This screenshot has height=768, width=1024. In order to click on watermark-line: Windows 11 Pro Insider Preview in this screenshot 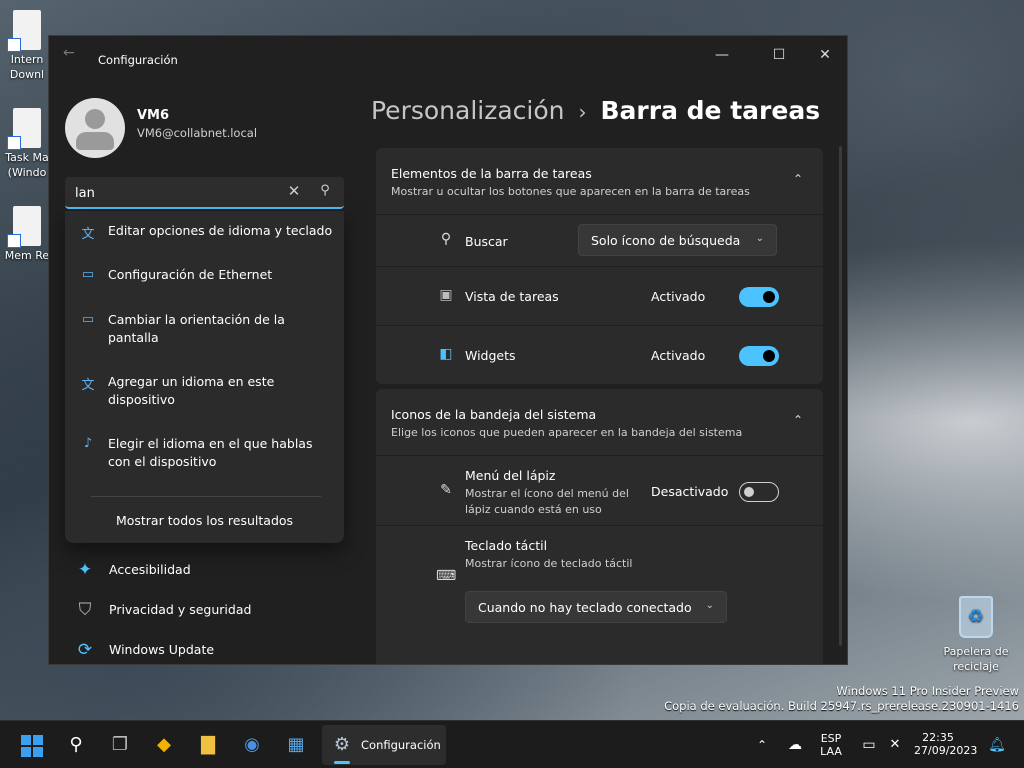, I will do `click(927, 691)`.